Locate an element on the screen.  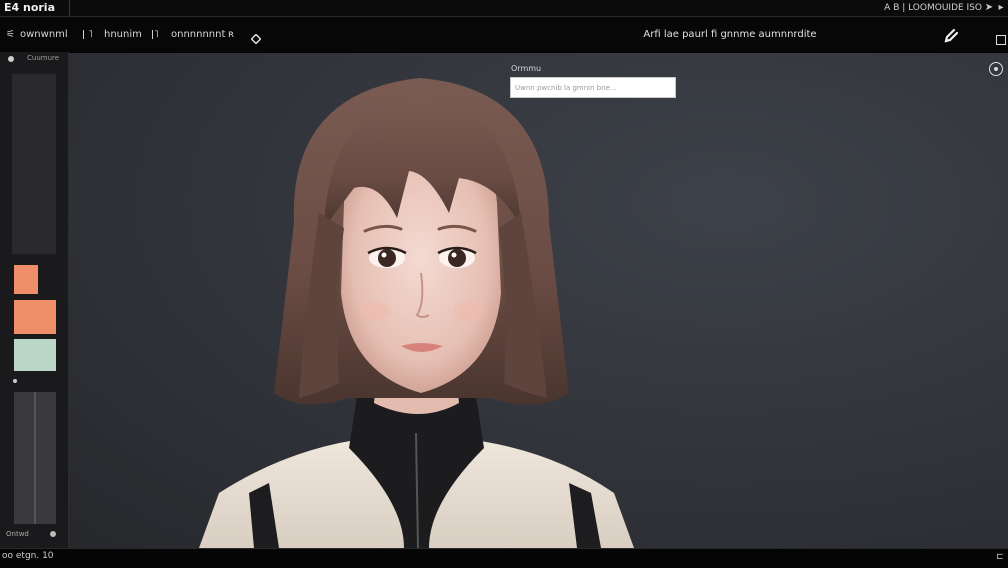
toolbar-item-3-icon: ʀ is located at coordinates (231, 34).